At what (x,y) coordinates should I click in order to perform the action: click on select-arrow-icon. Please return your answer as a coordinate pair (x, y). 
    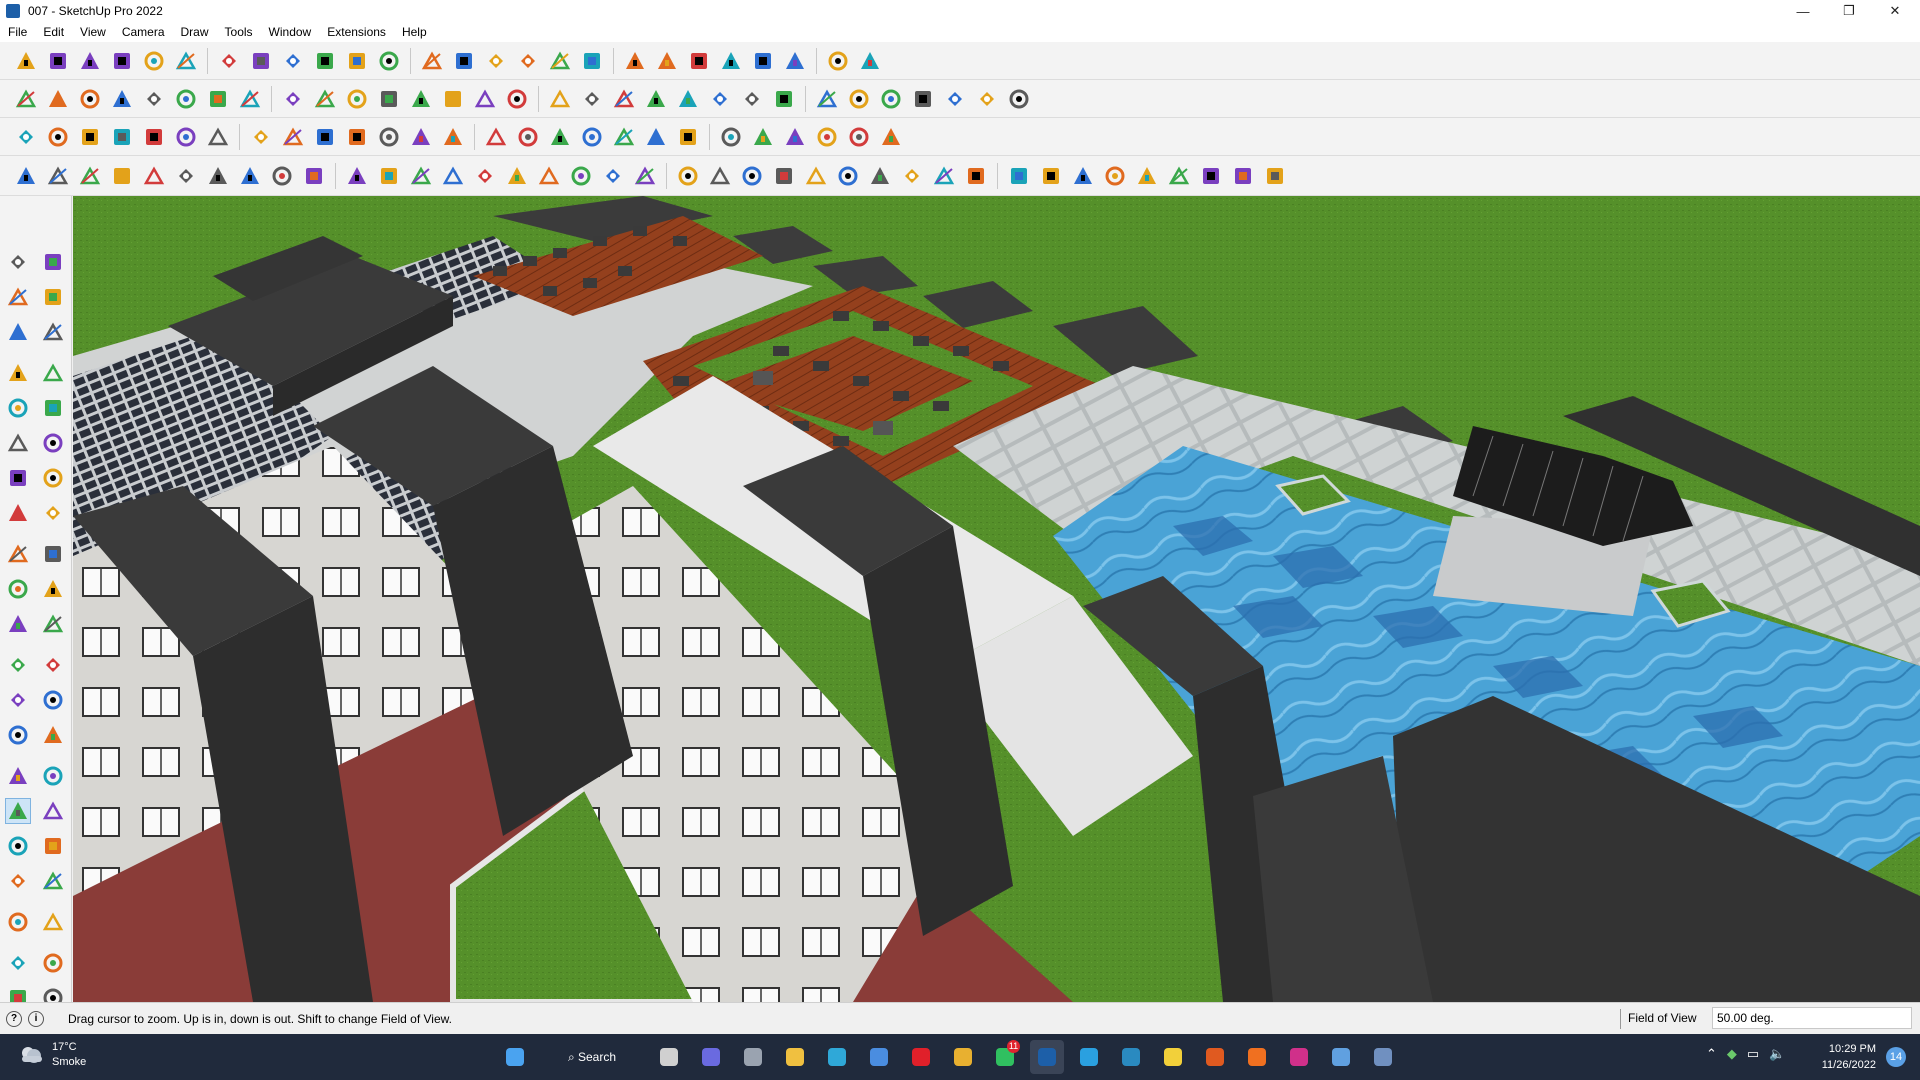
    Looking at the image, I should click on (18, 262).